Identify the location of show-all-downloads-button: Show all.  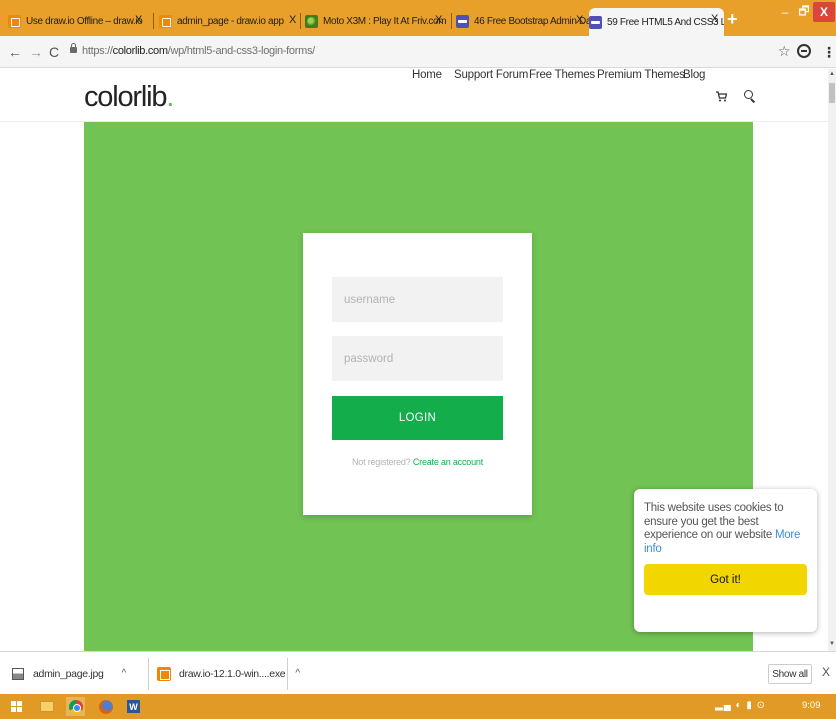
(790, 674).